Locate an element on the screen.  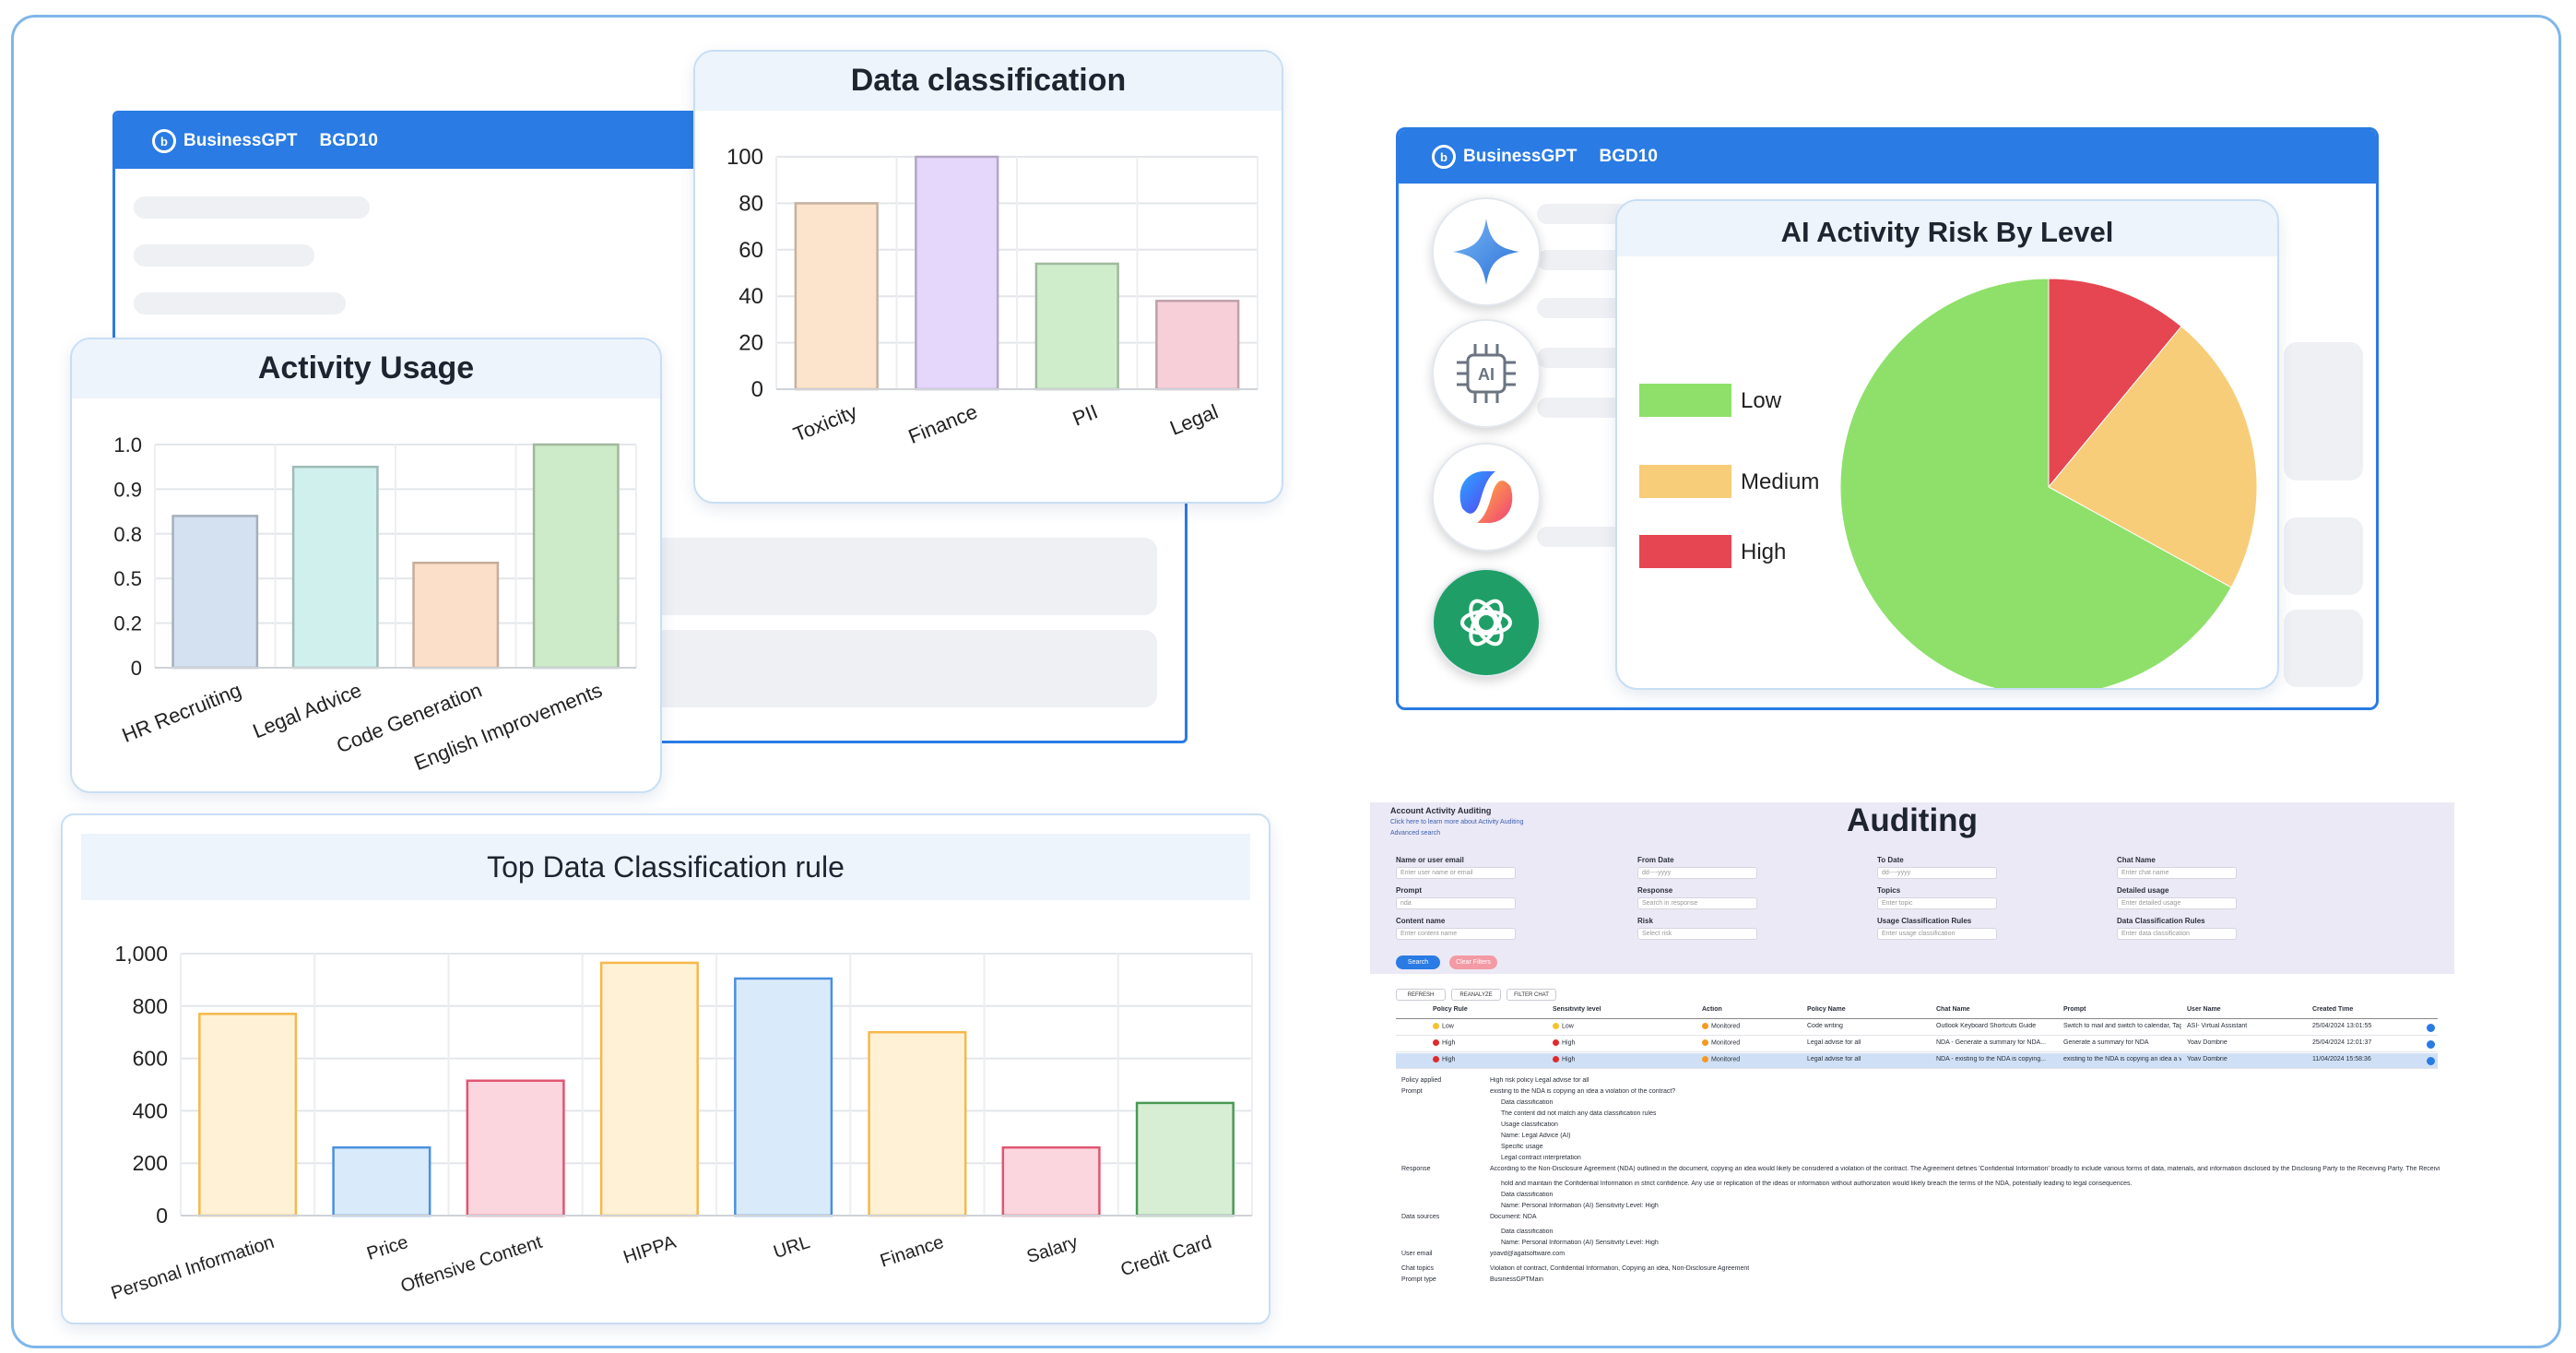
column-header: Policy Name is located at coordinates (1826, 1009).